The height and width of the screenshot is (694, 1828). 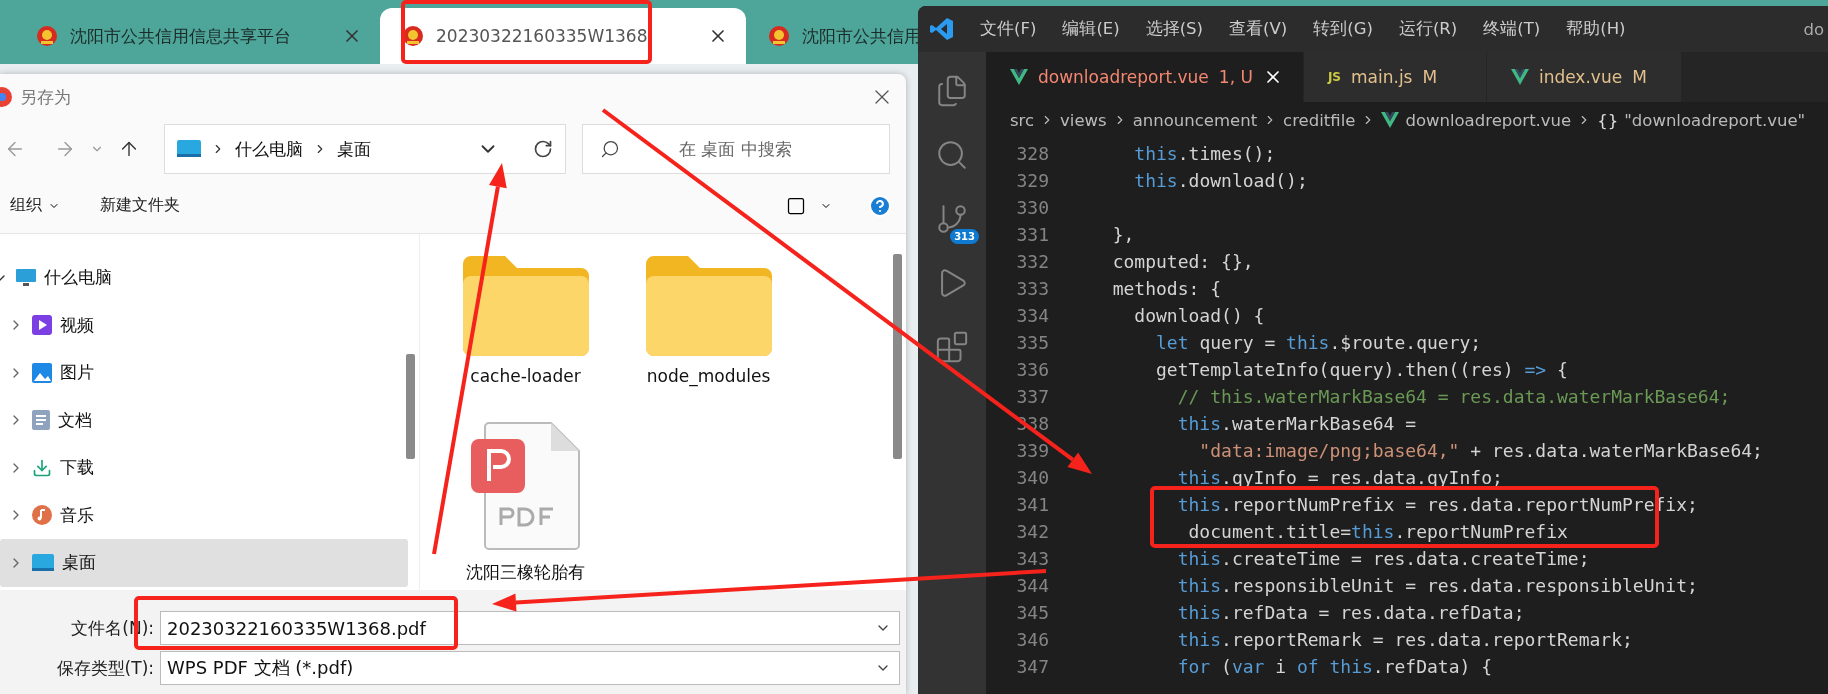 I want to click on picture-icon, so click(x=42, y=372).